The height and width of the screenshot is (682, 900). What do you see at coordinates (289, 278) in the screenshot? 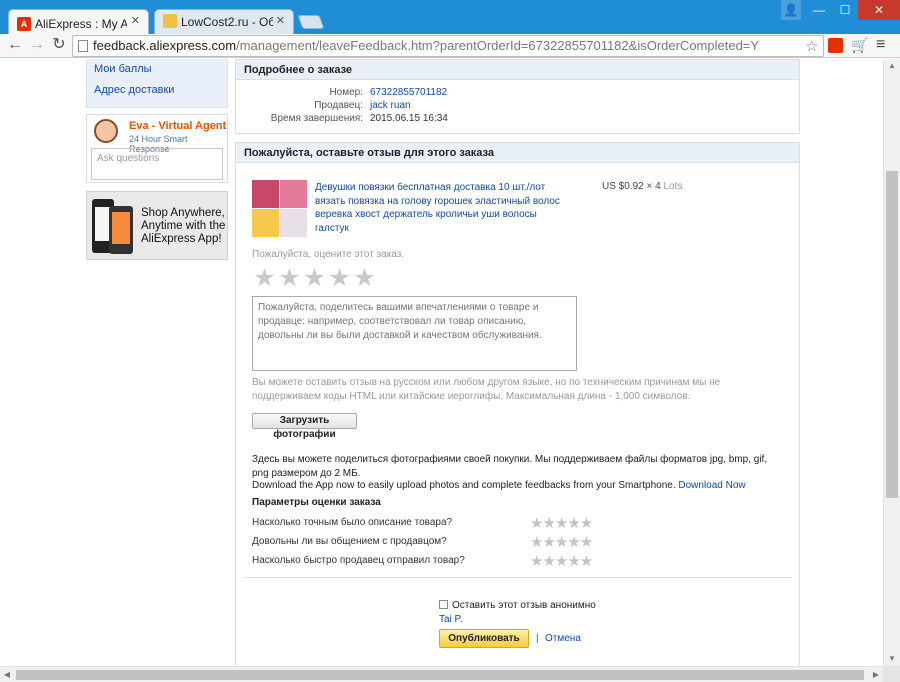
I see `star-2-icon: ★` at bounding box center [289, 278].